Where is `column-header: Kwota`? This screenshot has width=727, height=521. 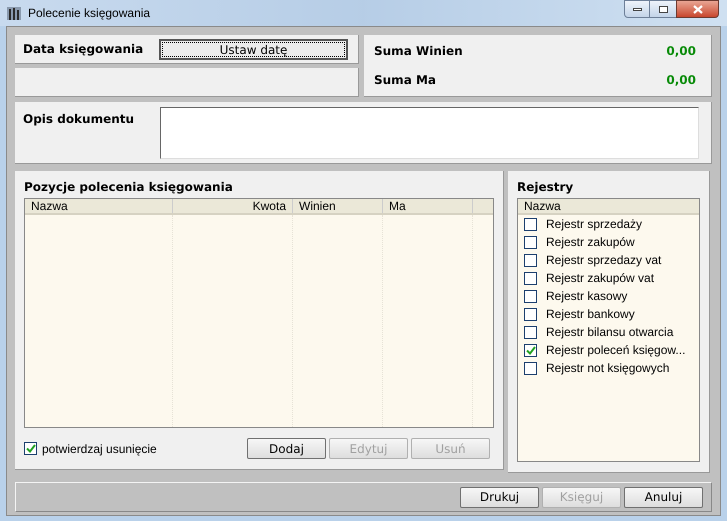 column-header: Kwota is located at coordinates (233, 206).